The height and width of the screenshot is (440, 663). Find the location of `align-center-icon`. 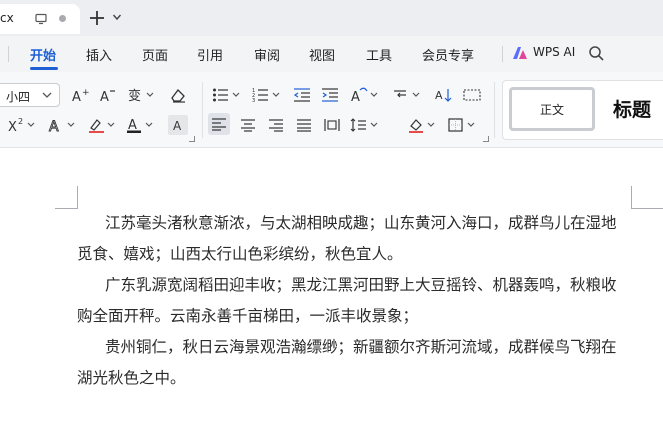

align-center-icon is located at coordinates (248, 125).